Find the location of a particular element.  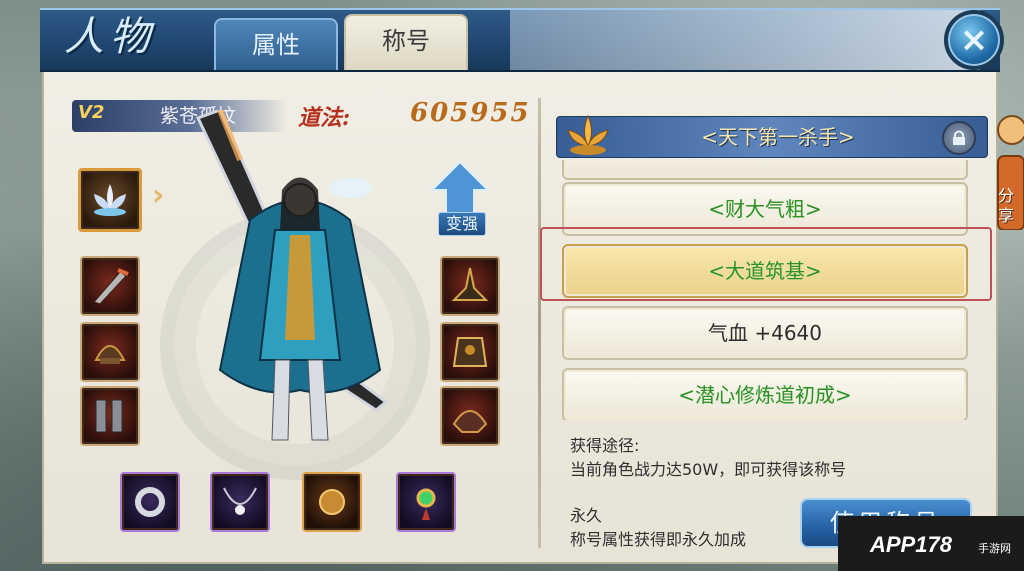

title-list-item-label: <大道筑基> is located at coordinates (765, 271).